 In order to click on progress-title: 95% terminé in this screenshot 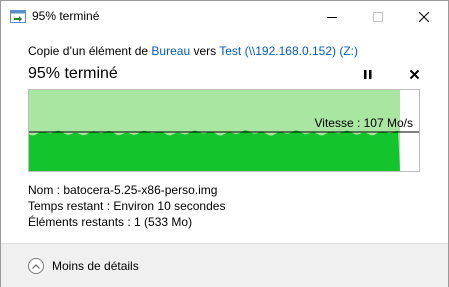, I will do `click(73, 73)`.